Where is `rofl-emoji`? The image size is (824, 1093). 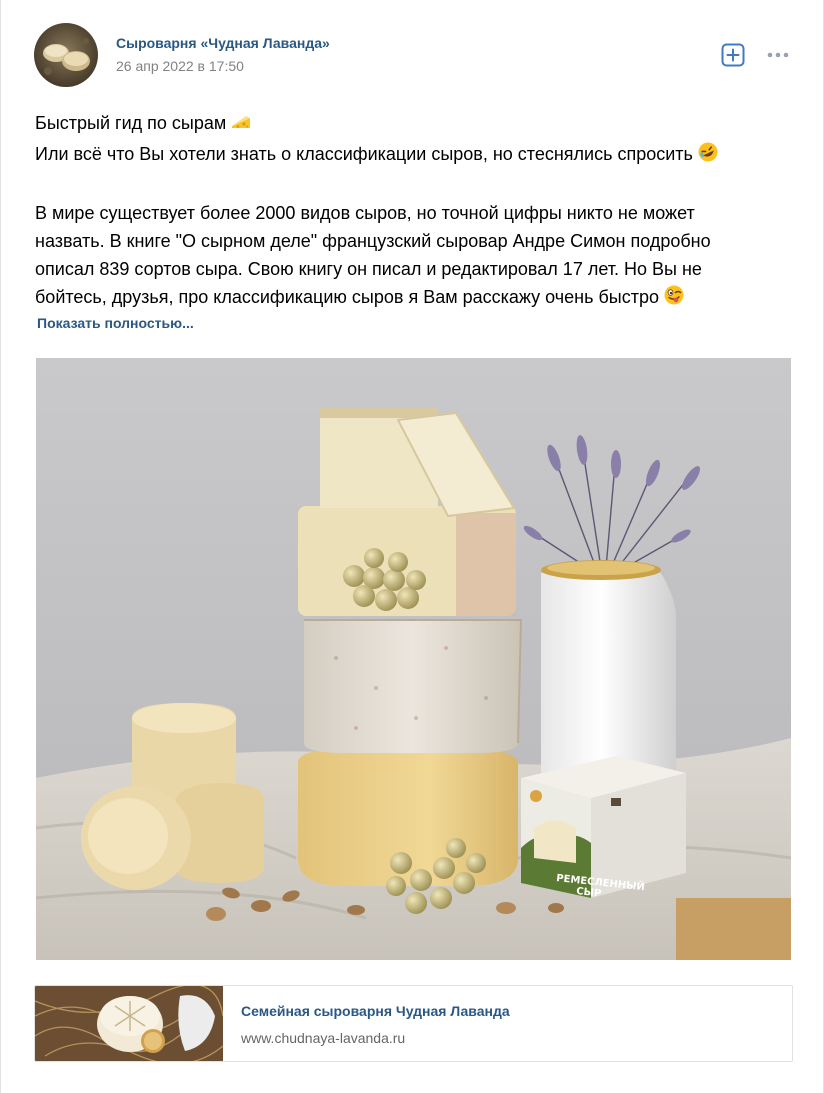
rofl-emoji is located at coordinates (708, 156).